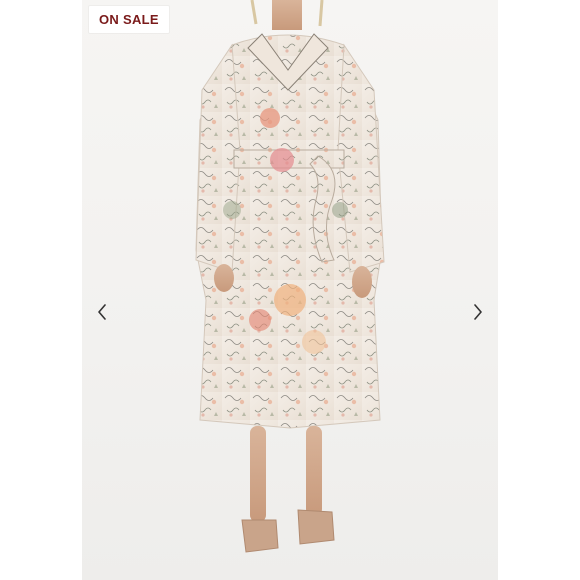 The image size is (580, 580). What do you see at coordinates (321, 13) in the screenshot?
I see `earring-right` at bounding box center [321, 13].